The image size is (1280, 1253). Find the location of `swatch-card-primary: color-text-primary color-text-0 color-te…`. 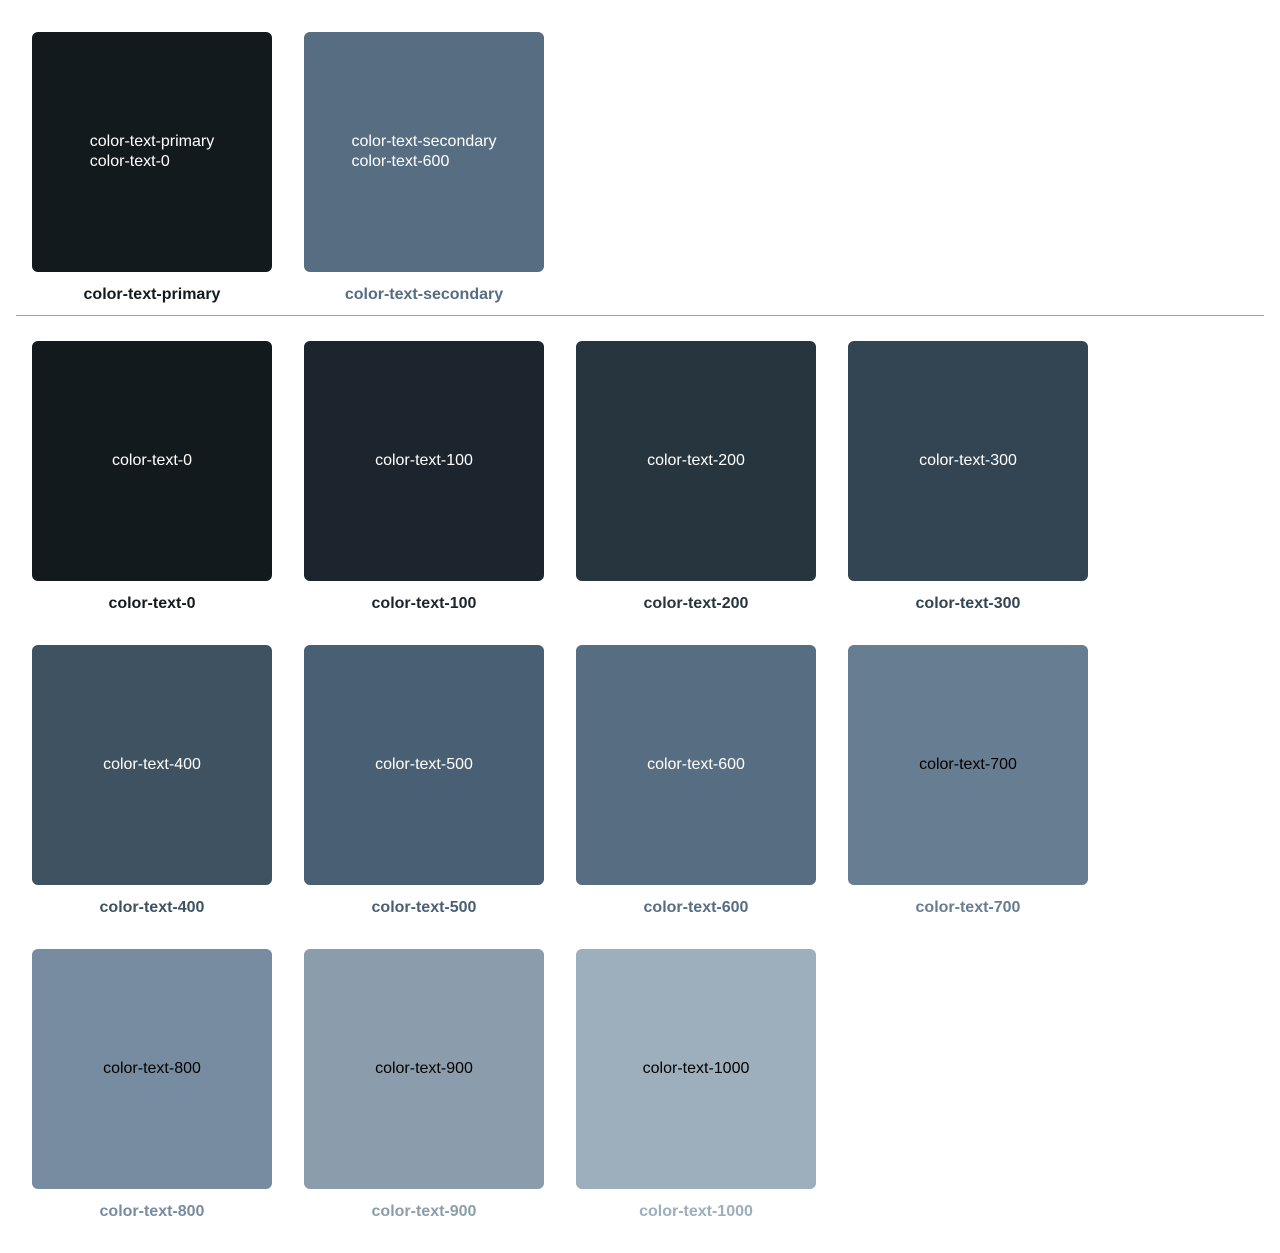

swatch-card-primary: color-text-primary color-text-0 color-te… is located at coordinates (152, 168).